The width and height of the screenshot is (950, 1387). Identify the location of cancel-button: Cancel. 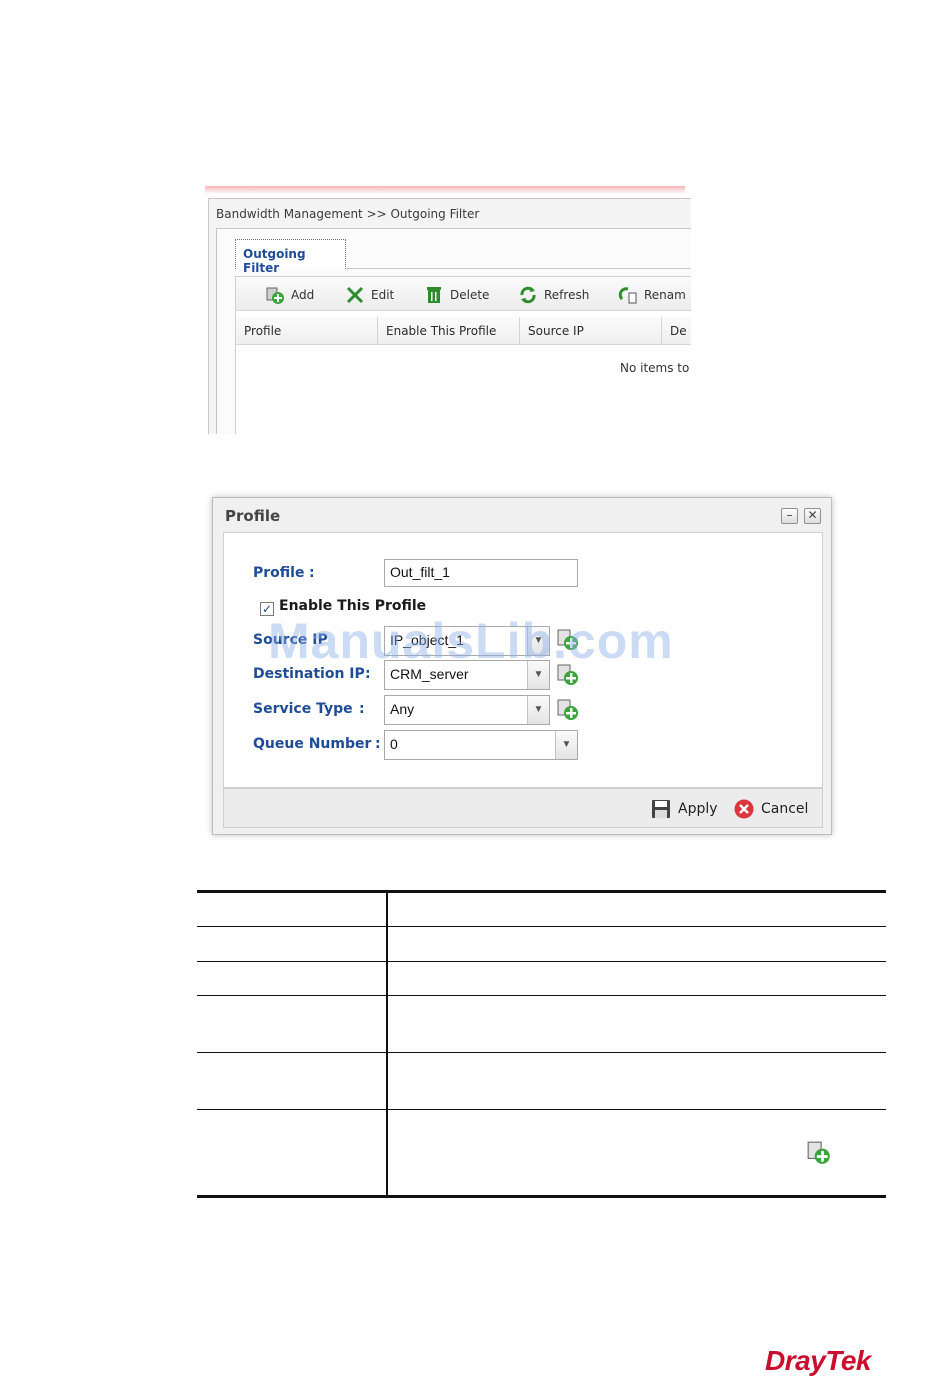
(770, 809).